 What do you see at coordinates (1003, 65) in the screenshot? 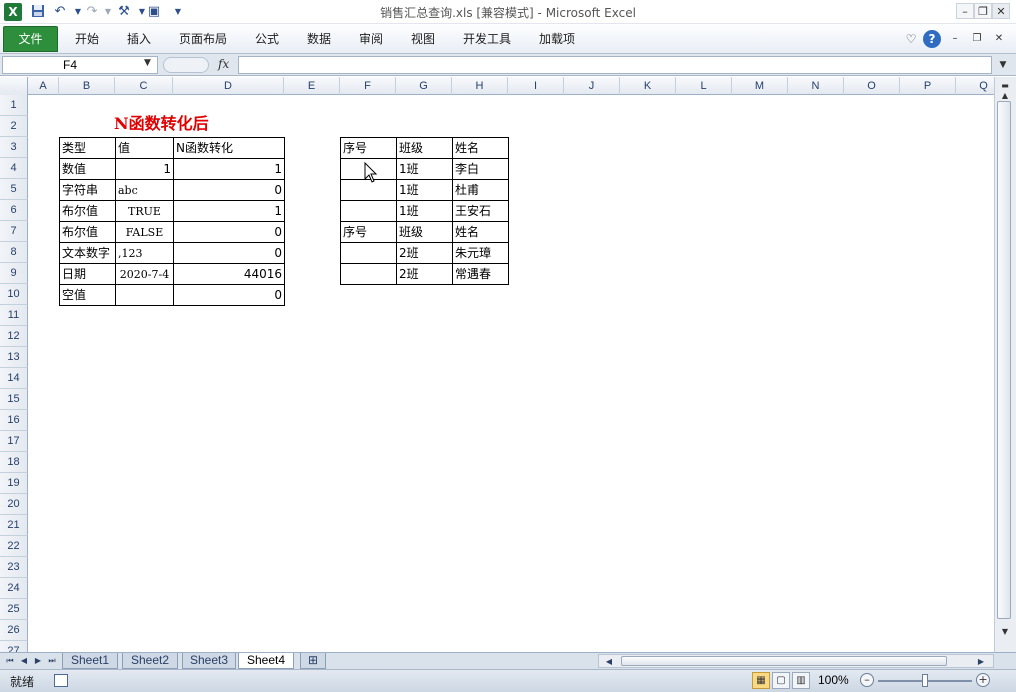
I see `formula-expand-icon: ▼` at bounding box center [1003, 65].